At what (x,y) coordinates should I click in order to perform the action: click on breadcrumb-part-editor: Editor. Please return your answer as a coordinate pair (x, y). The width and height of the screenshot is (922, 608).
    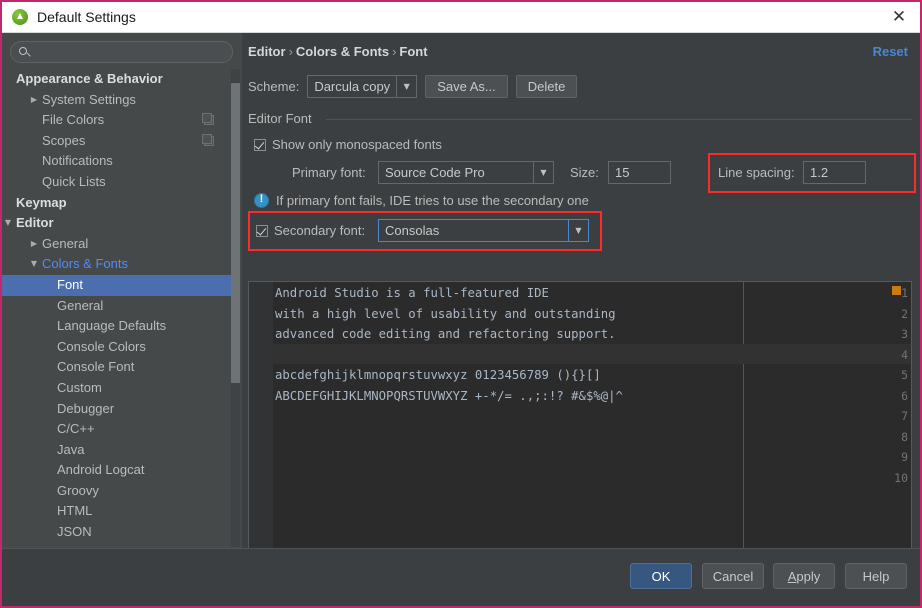
    Looking at the image, I should click on (267, 51).